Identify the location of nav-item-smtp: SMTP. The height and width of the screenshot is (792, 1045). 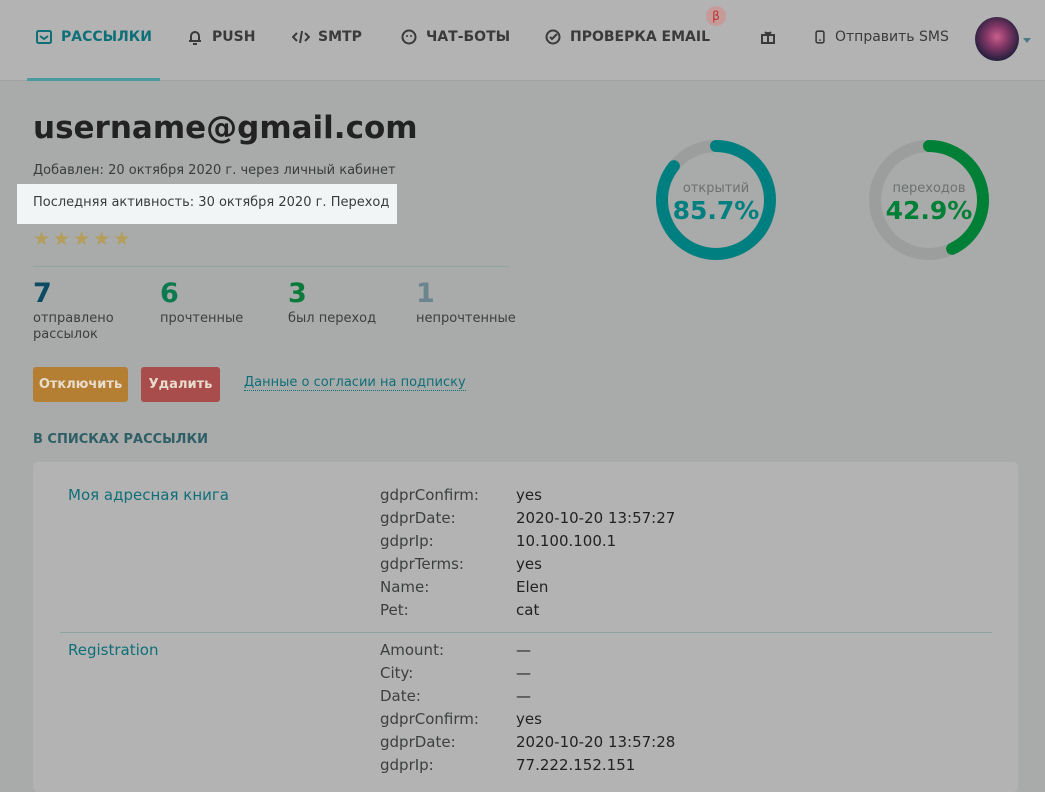
(327, 37).